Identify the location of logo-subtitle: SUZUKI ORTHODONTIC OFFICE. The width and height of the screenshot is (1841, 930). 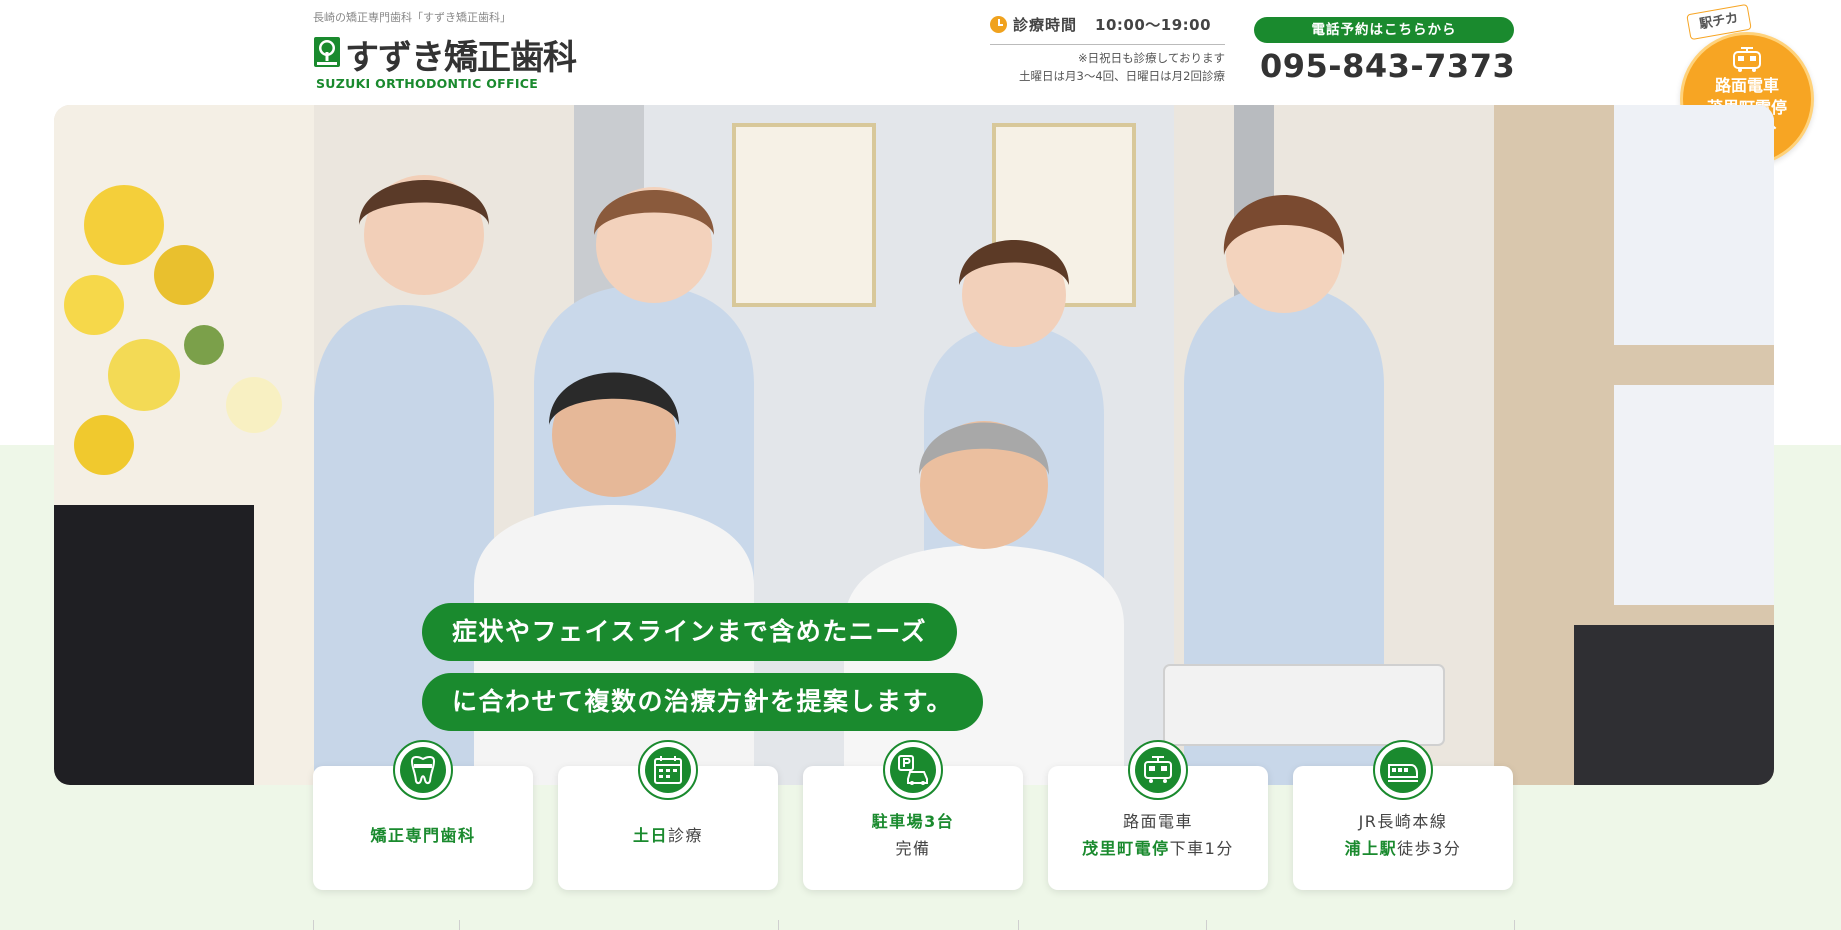
(427, 83).